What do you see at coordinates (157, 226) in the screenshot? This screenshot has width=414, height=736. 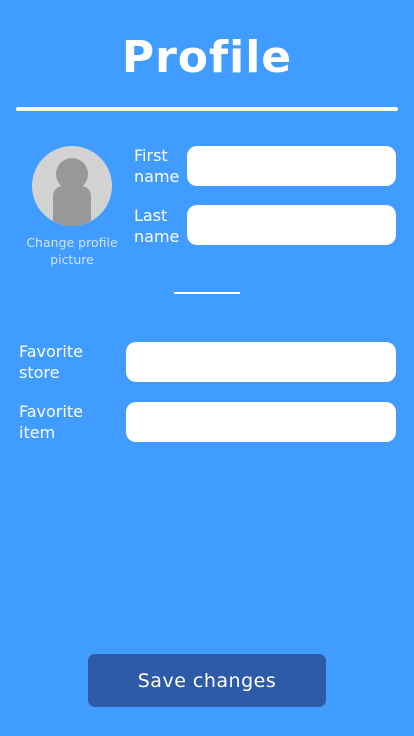 I see `last-name-label: Last name` at bounding box center [157, 226].